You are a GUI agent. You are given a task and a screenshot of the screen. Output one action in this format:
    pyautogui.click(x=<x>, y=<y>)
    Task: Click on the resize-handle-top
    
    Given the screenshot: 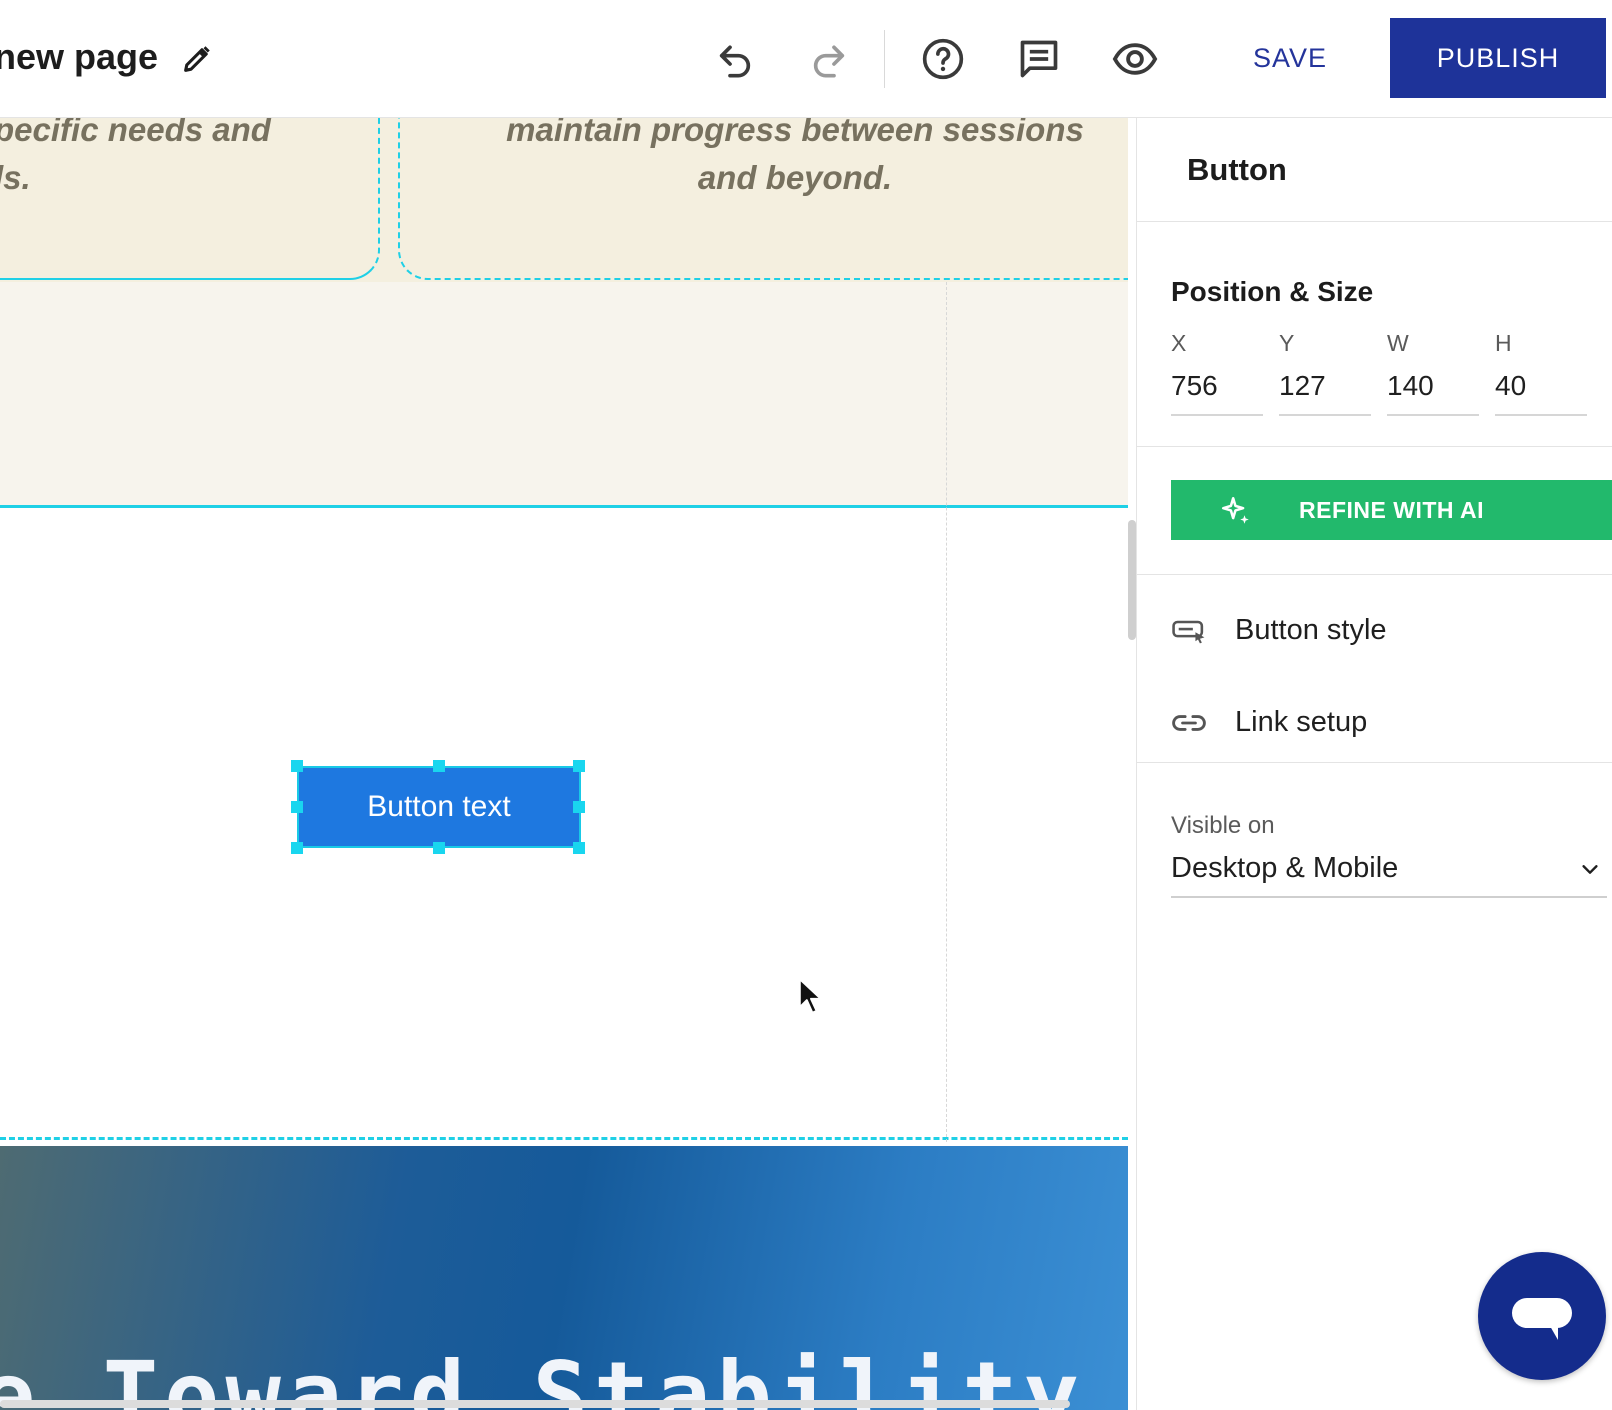 What is the action you would take?
    pyautogui.click(x=439, y=766)
    